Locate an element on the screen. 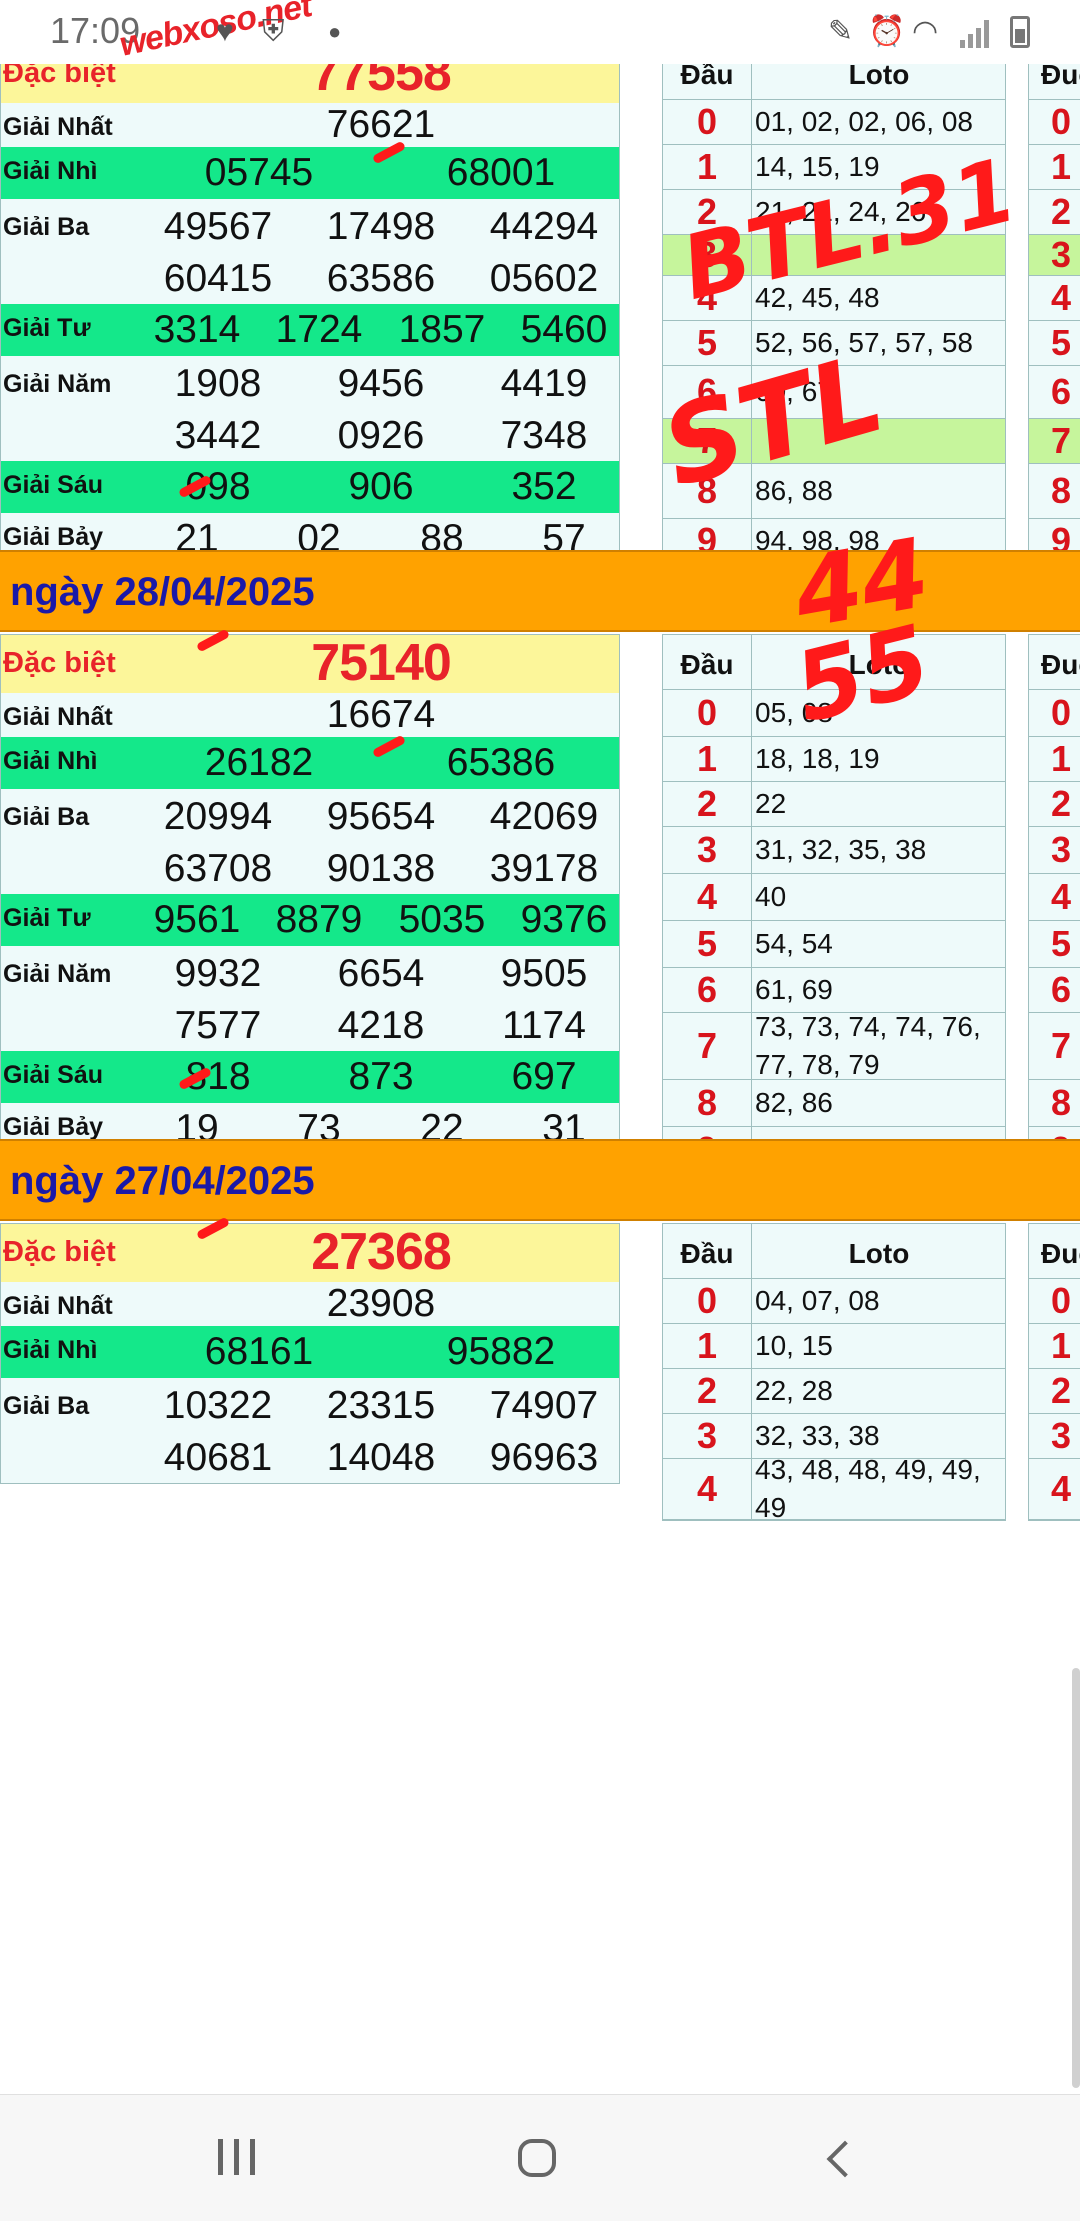  date-header: ngày 27/04/2025 is located at coordinates (540, 1180).